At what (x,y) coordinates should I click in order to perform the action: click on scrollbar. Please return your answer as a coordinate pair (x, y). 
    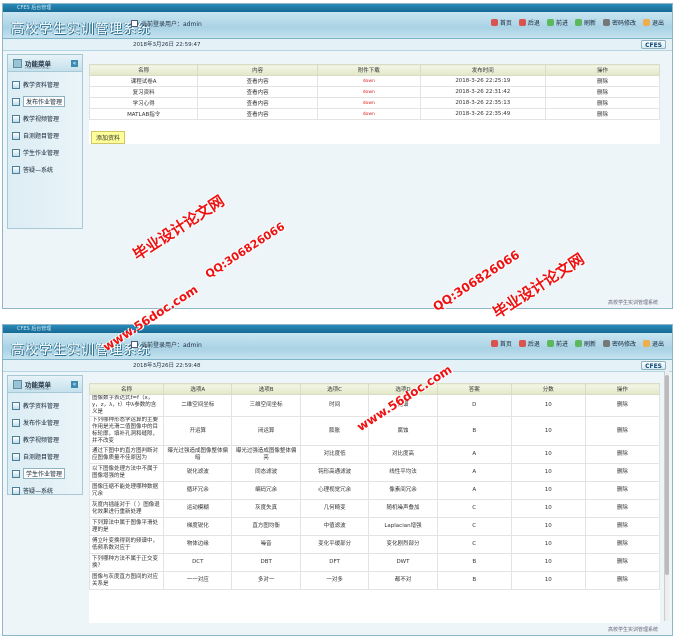
    Looking at the image, I should click on (666, 496).